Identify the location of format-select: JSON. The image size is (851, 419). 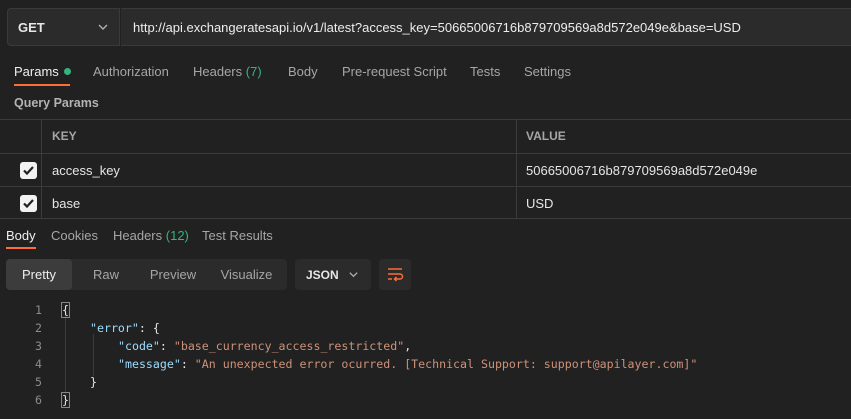
(333, 274).